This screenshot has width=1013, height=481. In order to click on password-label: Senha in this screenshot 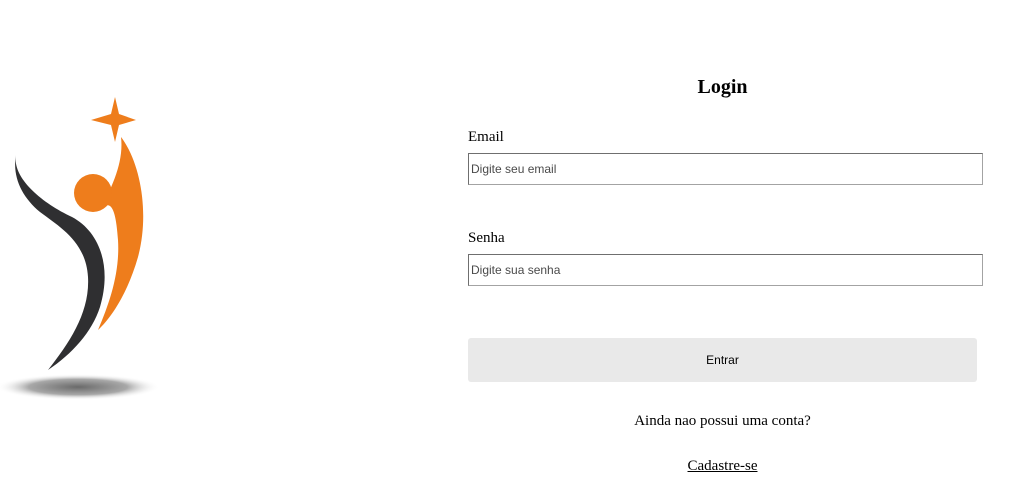, I will do `click(486, 238)`.